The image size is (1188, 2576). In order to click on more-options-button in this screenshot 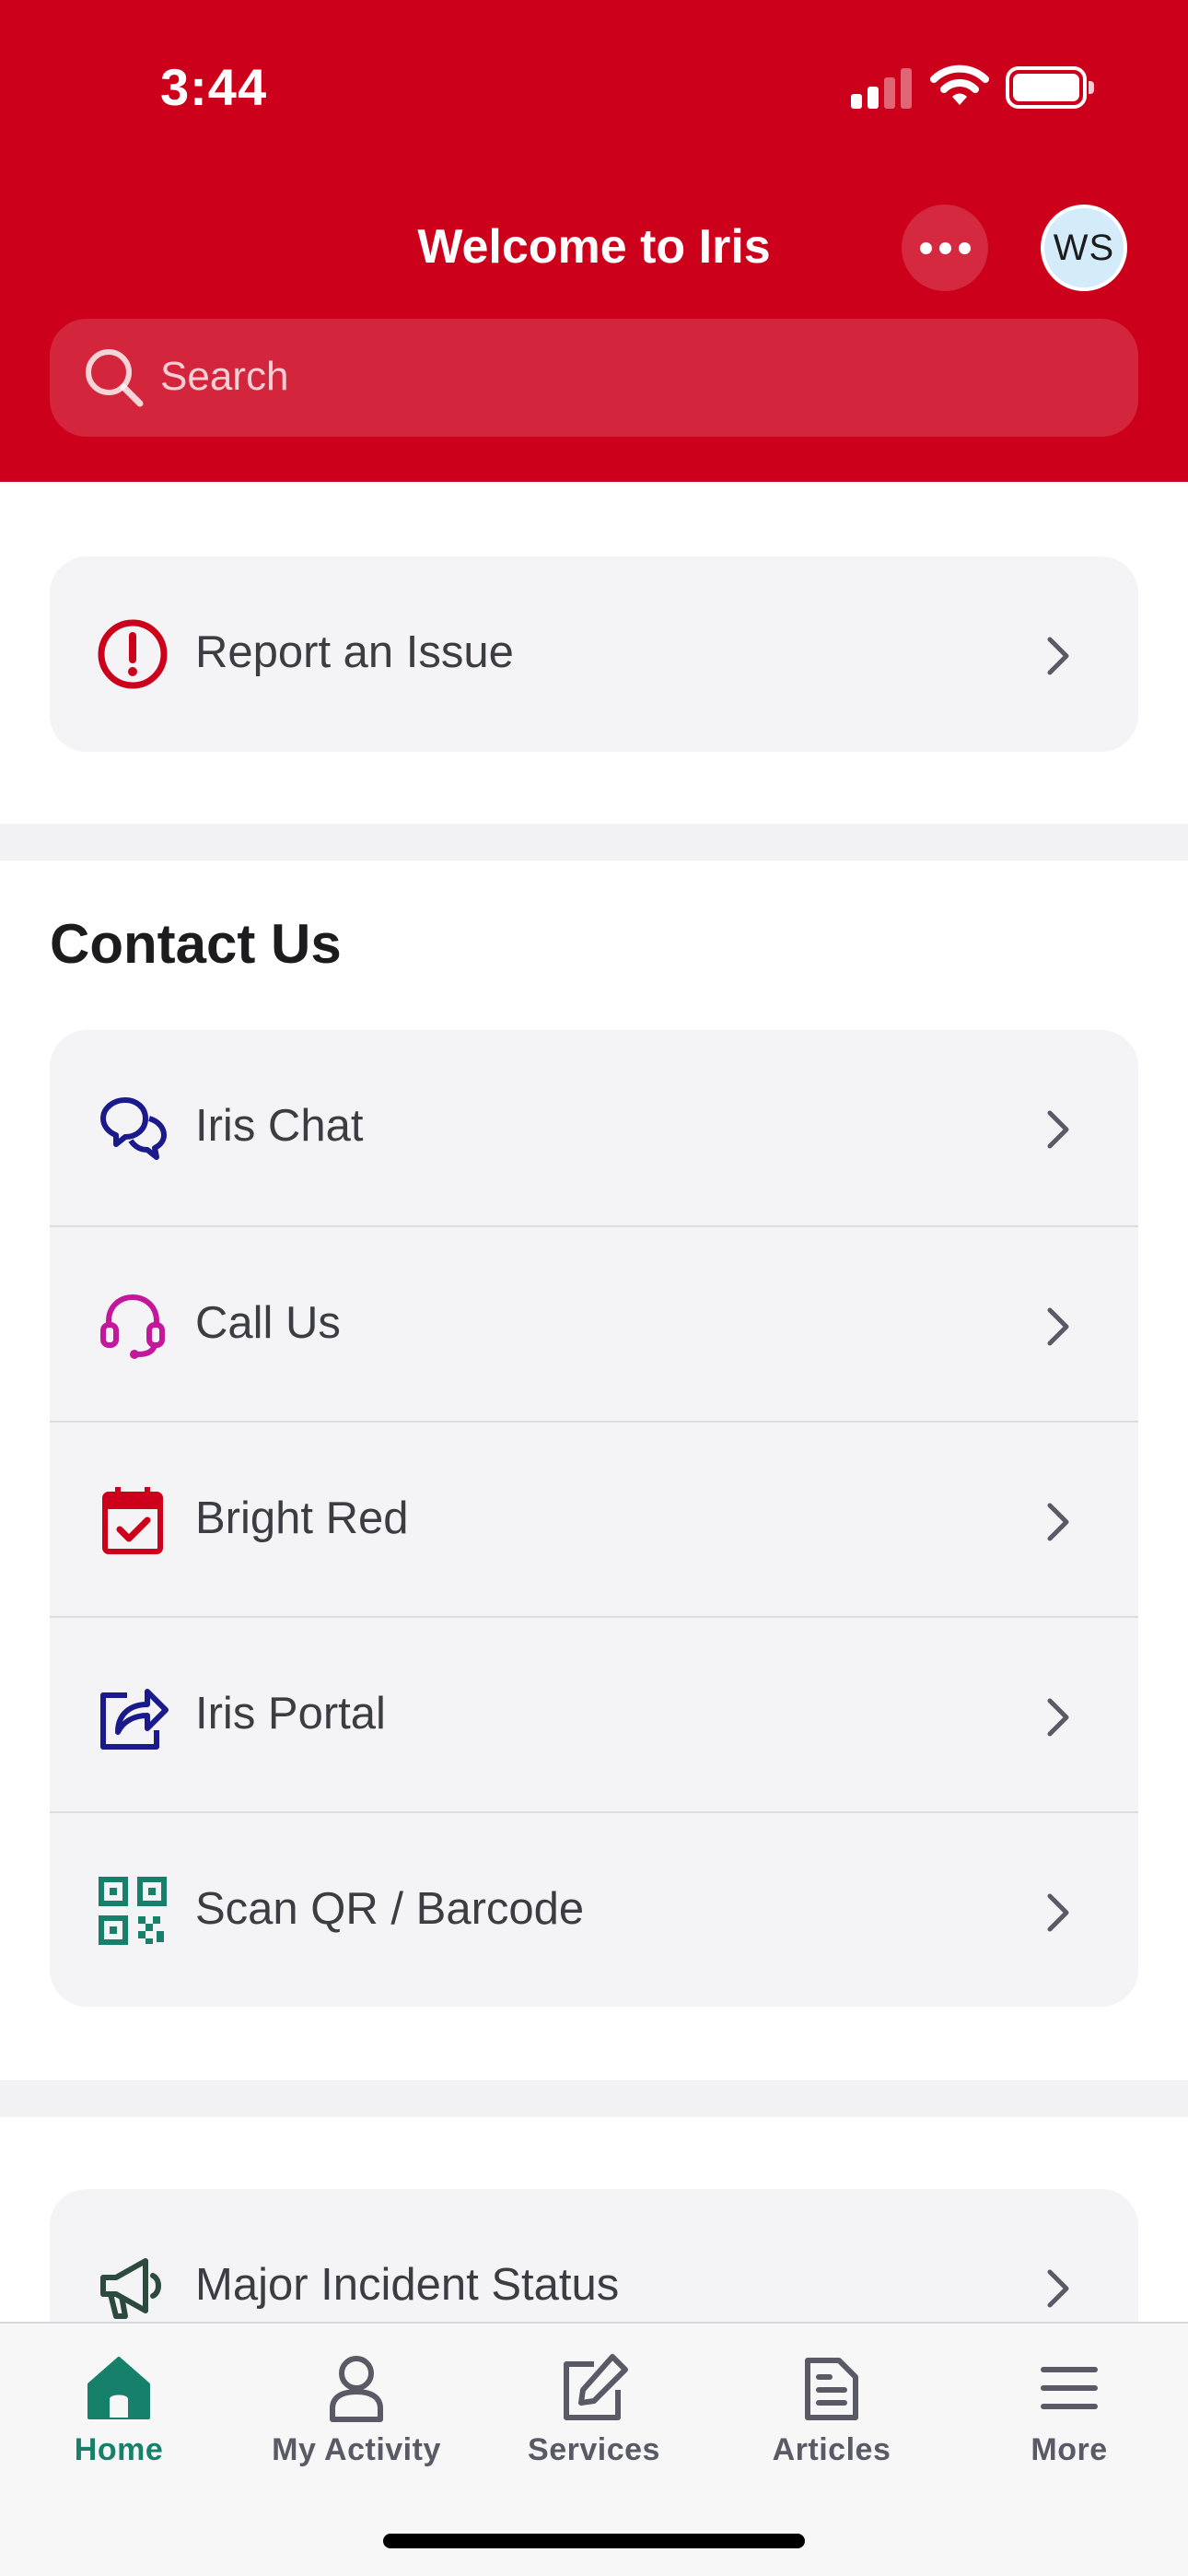, I will do `click(945, 248)`.